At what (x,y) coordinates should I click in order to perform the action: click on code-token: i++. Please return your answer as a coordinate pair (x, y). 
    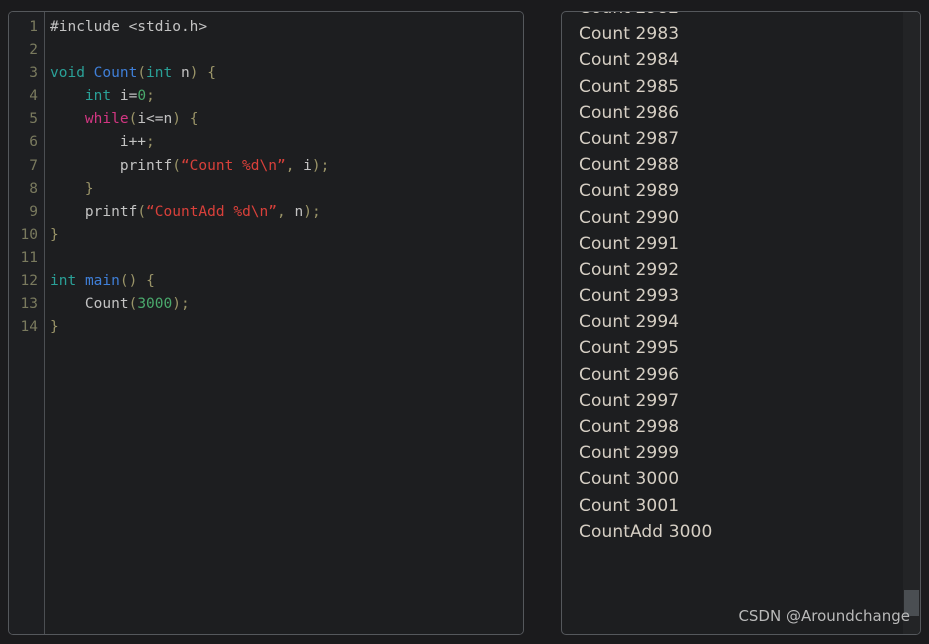
    Looking at the image, I should click on (98, 142).